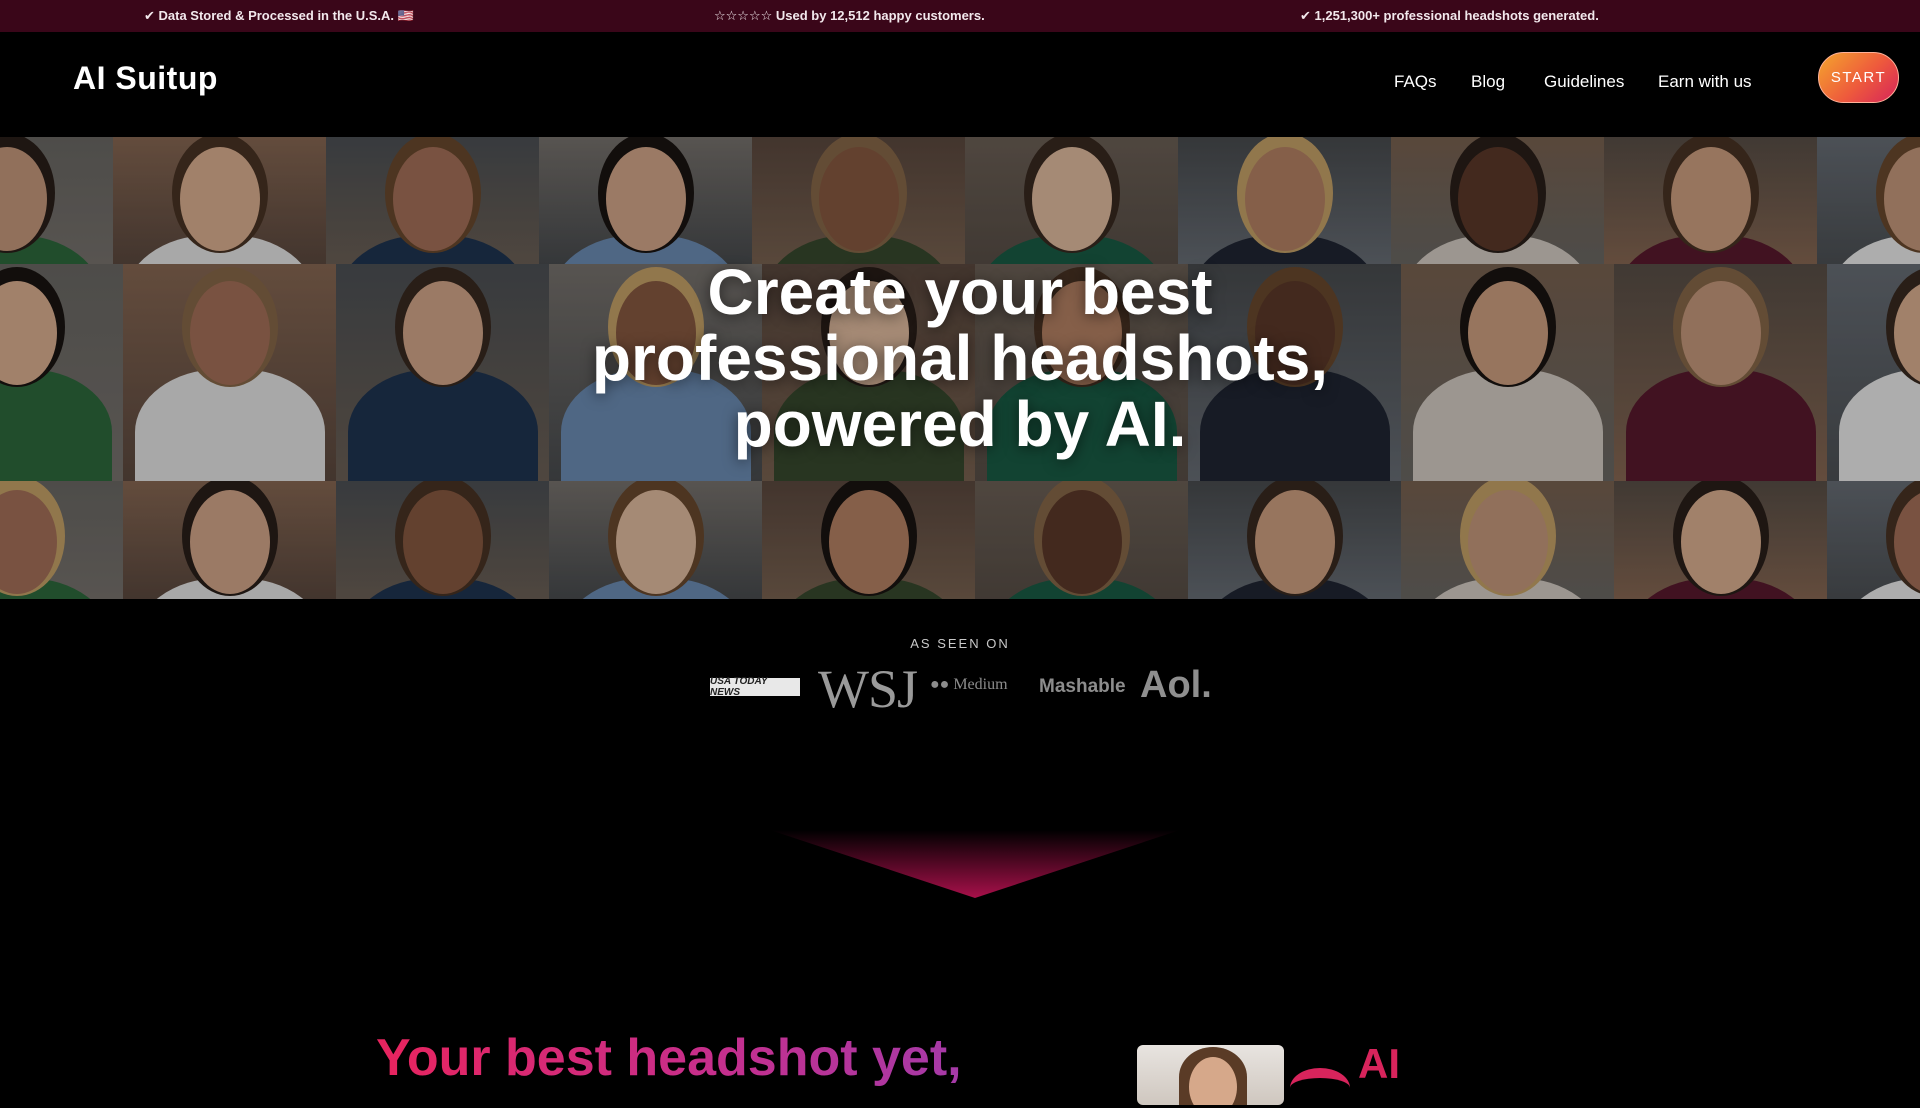 The image size is (1920, 1108). Describe the element at coordinates (1082, 687) in the screenshot. I see `mashable-logo: Mashable` at that location.